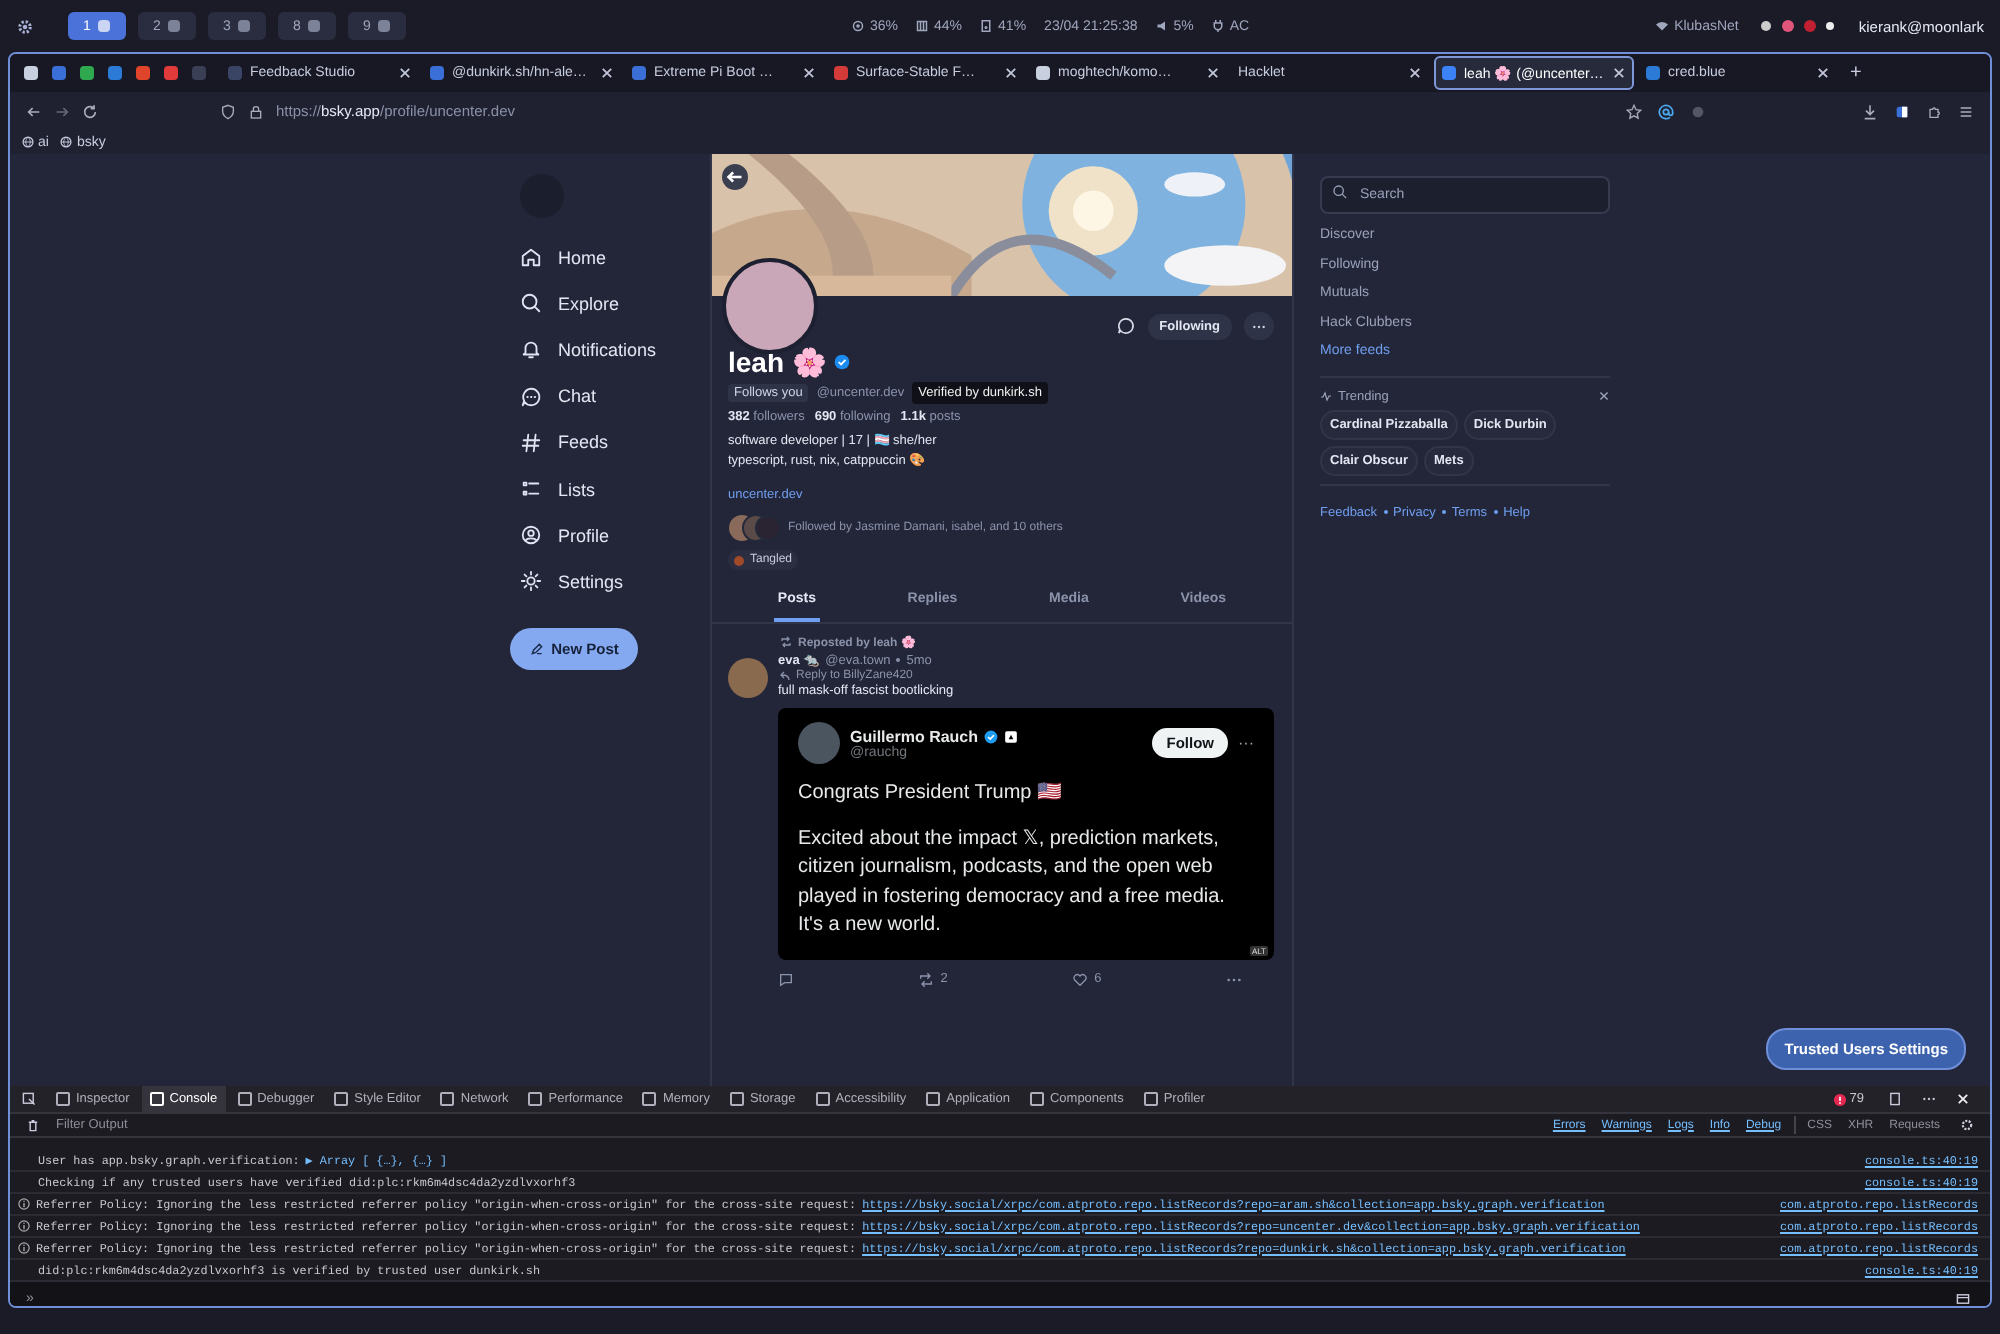  I want to click on shield-extension-icon, so click(1902, 111).